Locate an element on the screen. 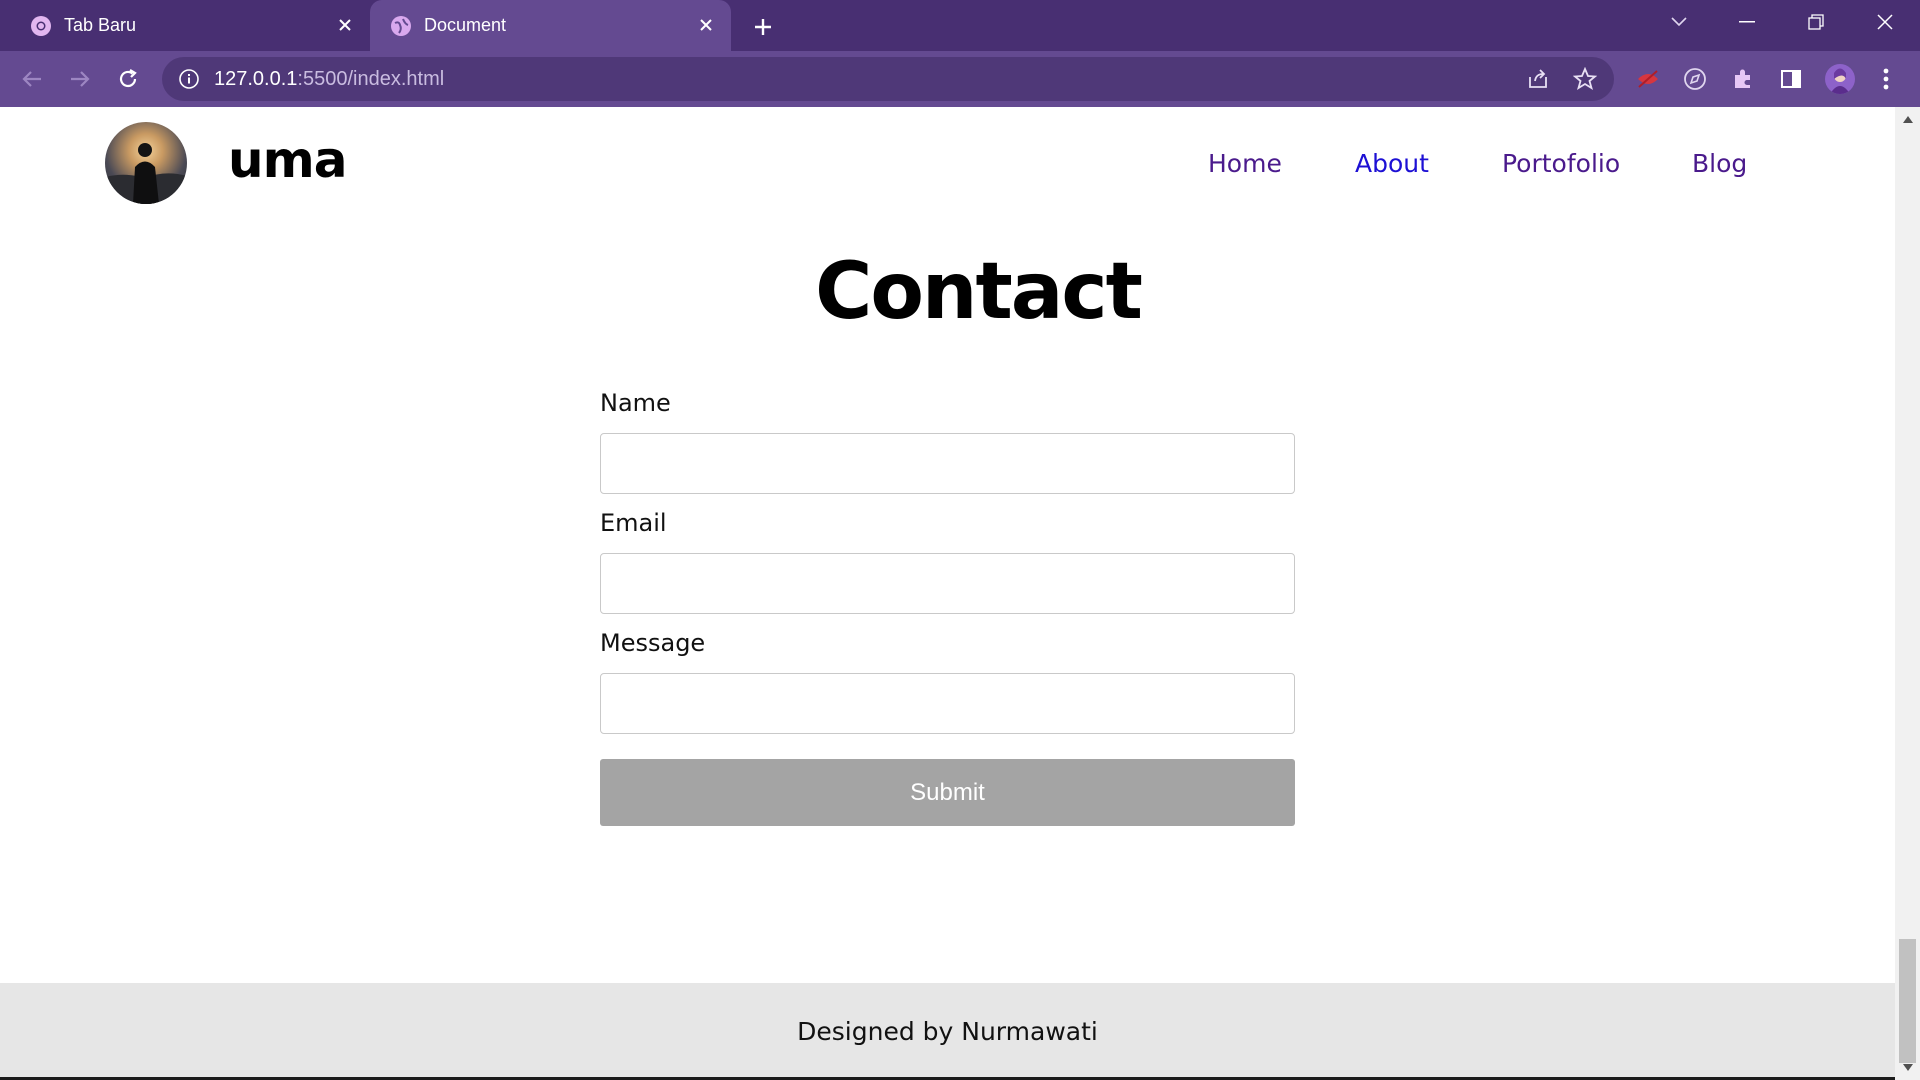 This screenshot has height=1080, width=1920. chrome-icon is located at coordinates (41, 26).